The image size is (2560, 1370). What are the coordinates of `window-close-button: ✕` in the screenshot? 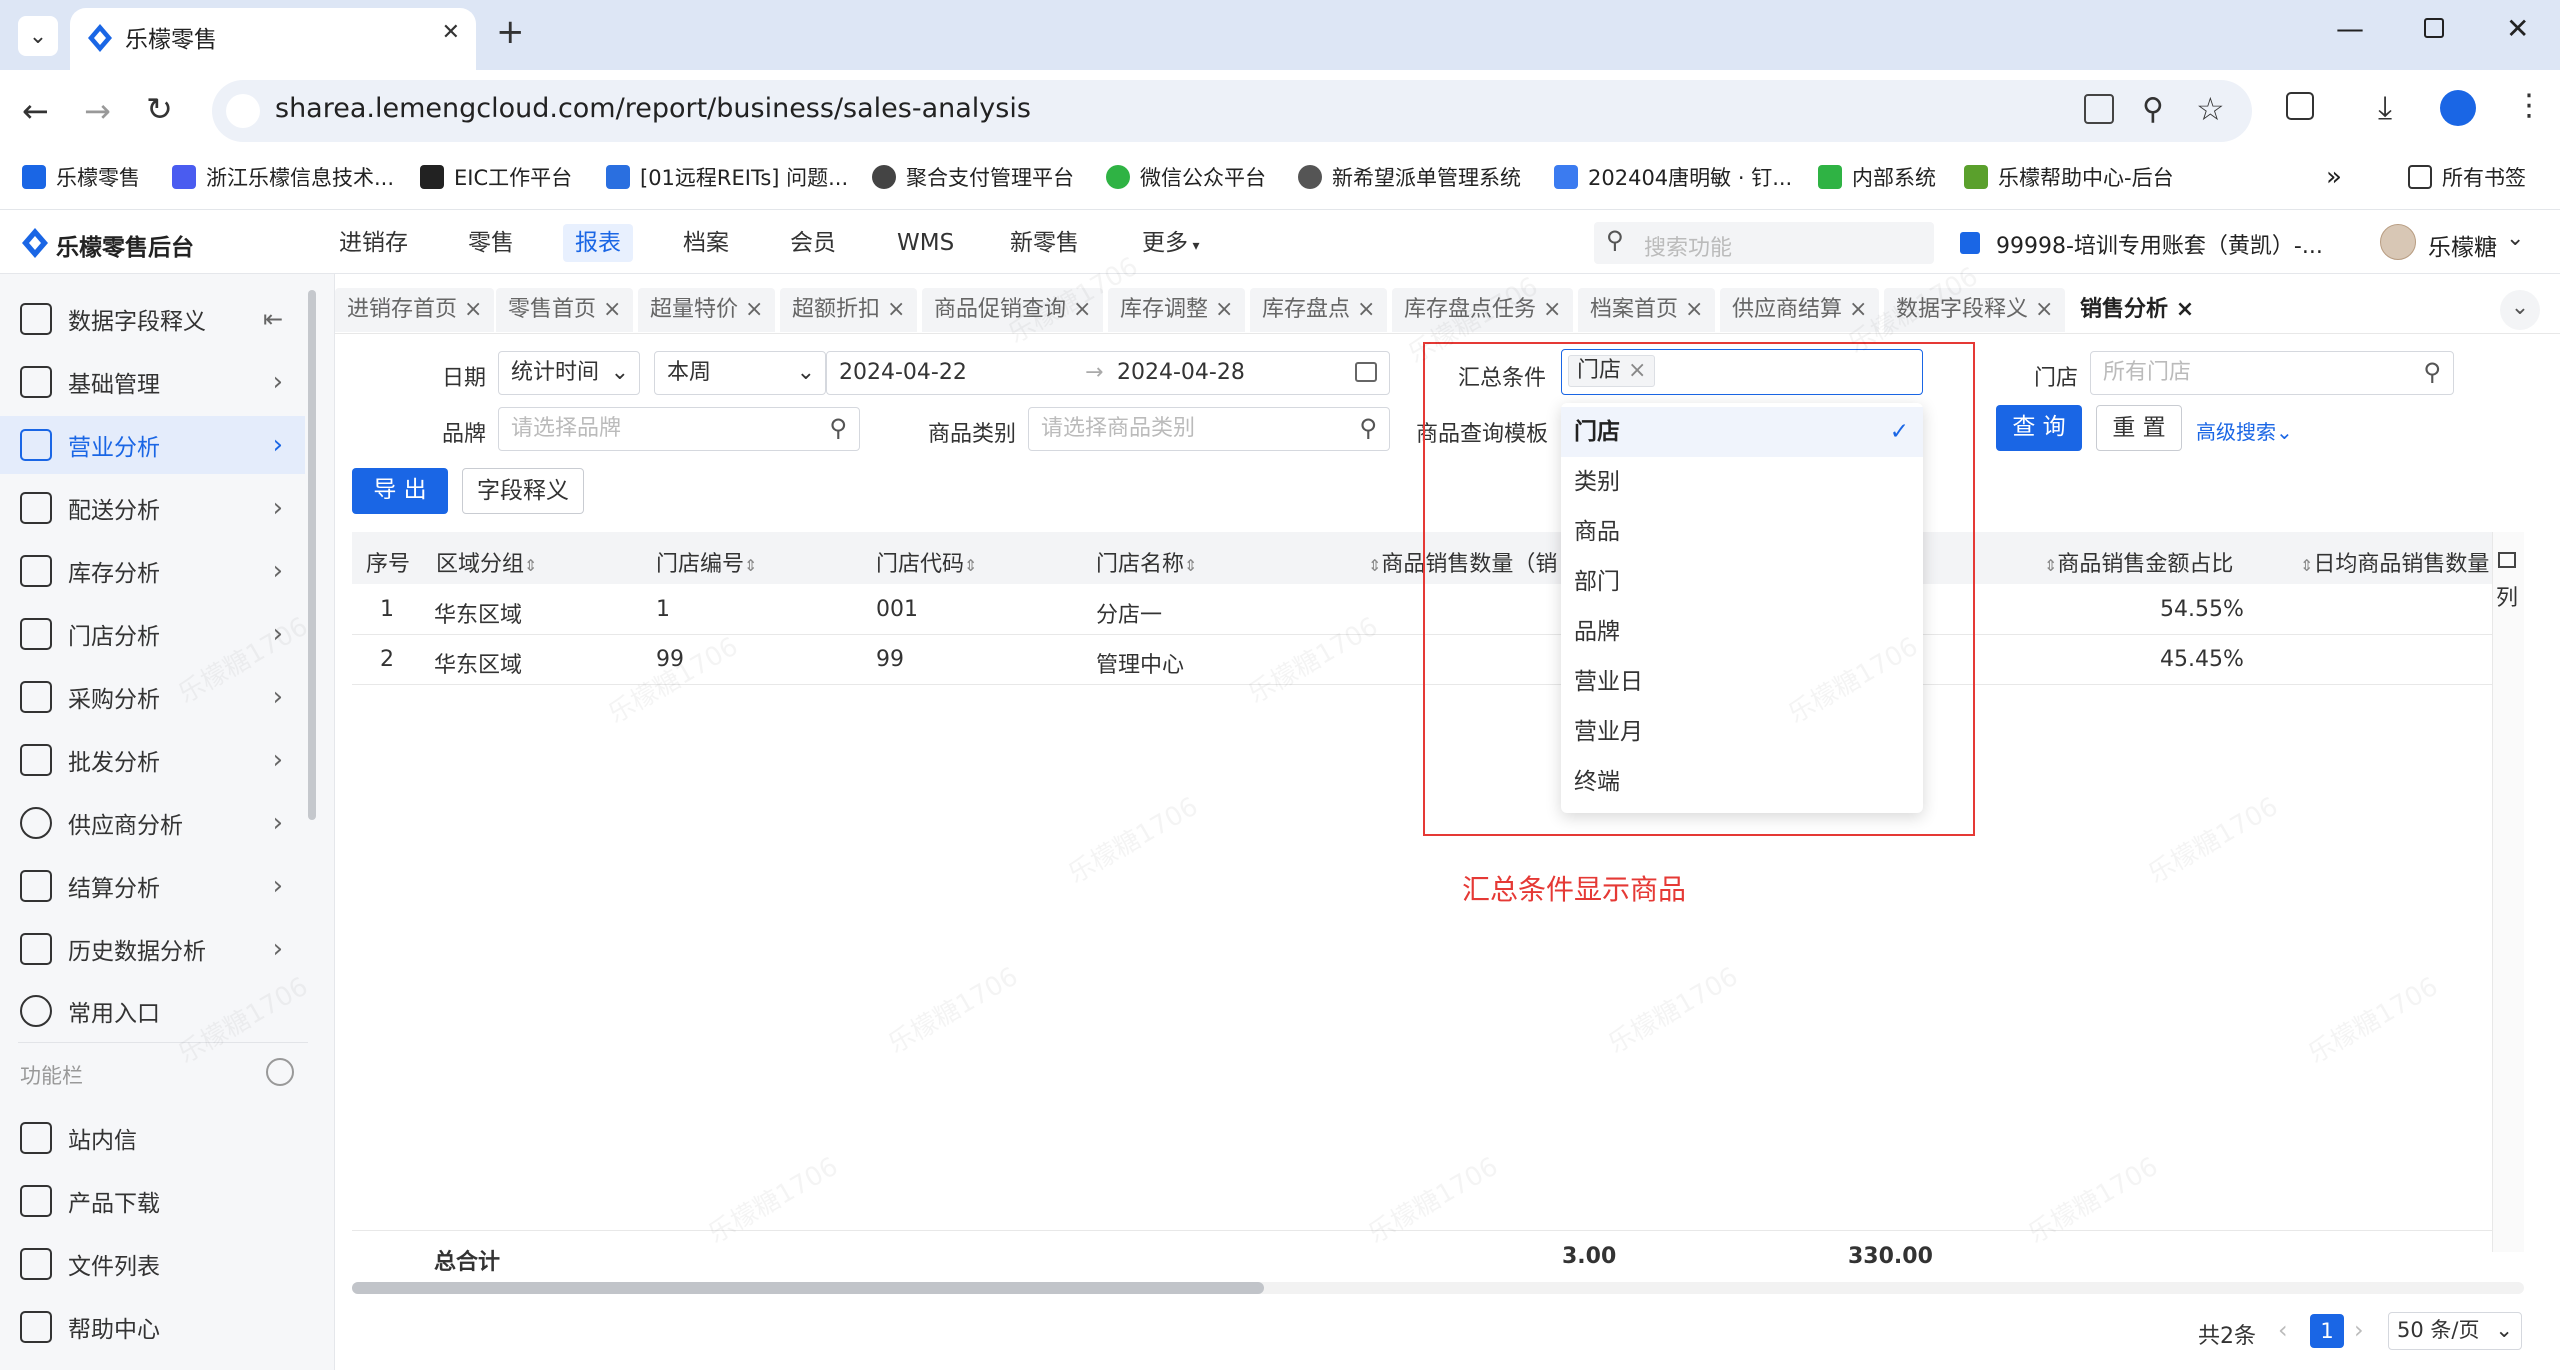 It's located at (2517, 28).